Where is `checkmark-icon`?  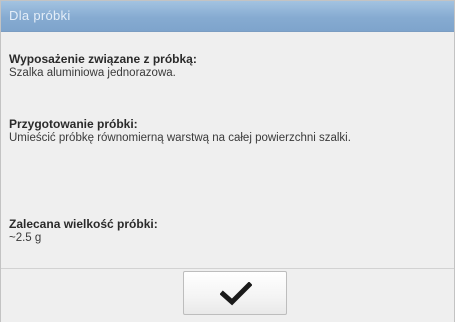
checkmark-icon is located at coordinates (236, 294).